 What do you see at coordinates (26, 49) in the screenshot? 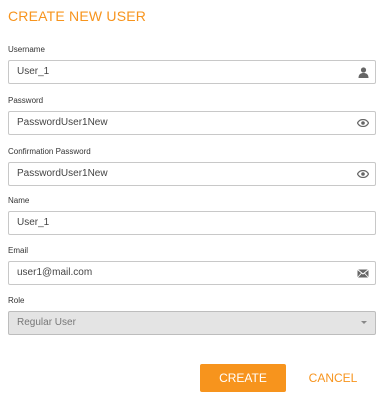
I see `username-label: Username` at bounding box center [26, 49].